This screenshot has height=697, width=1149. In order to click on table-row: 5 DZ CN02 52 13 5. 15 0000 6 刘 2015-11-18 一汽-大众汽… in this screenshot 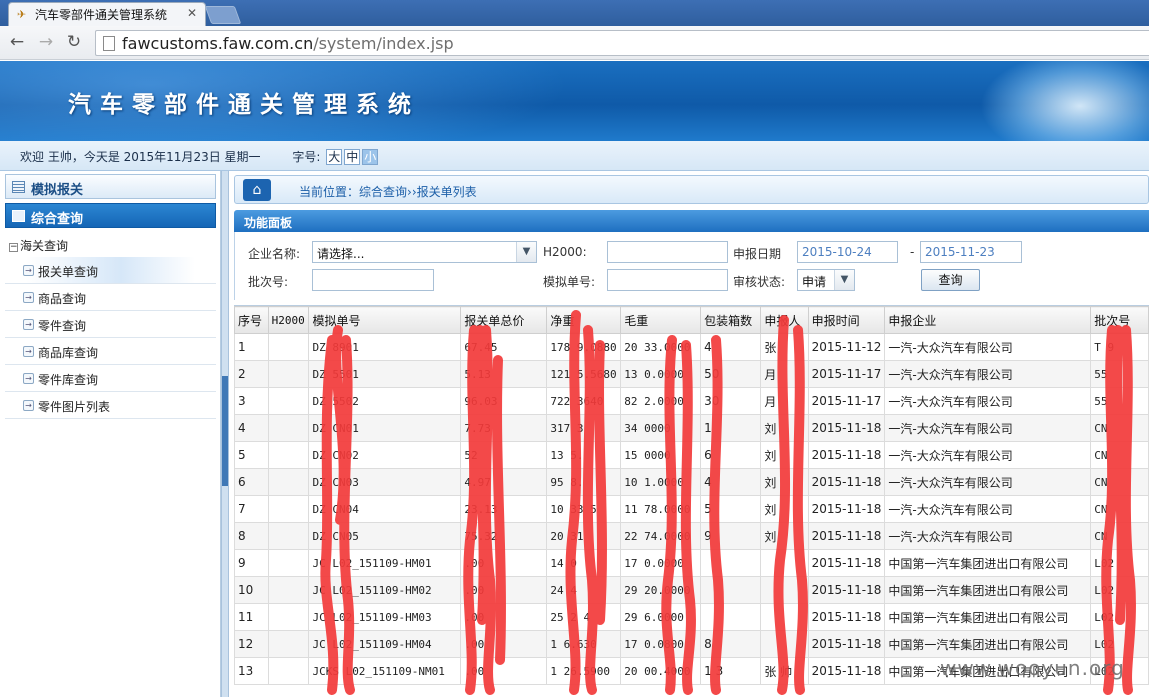, I will do `click(691, 455)`.